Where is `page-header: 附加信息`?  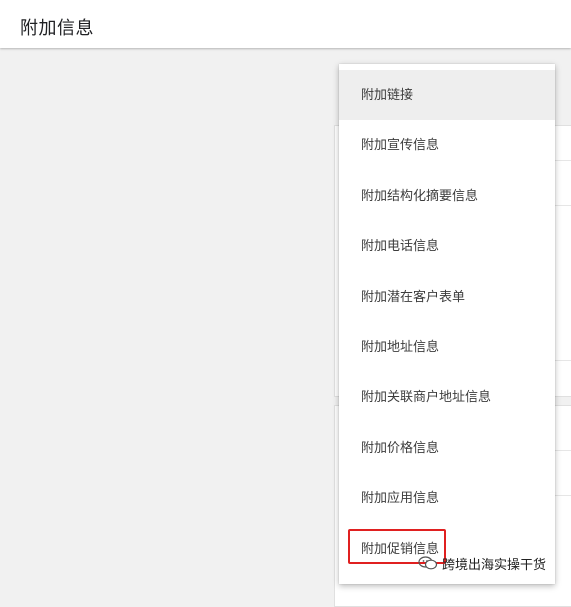
page-header: 附加信息 is located at coordinates (285, 24).